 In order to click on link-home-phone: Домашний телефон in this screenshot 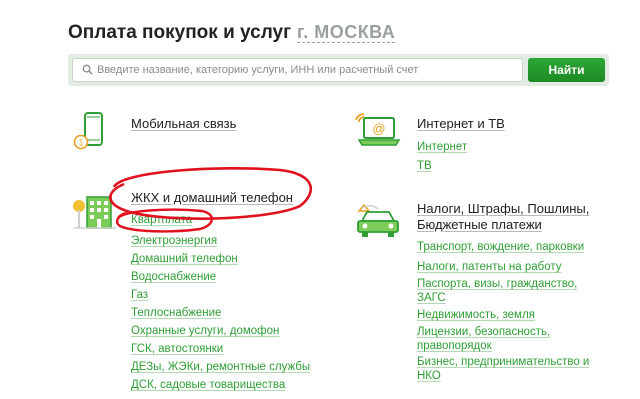, I will do `click(184, 259)`.